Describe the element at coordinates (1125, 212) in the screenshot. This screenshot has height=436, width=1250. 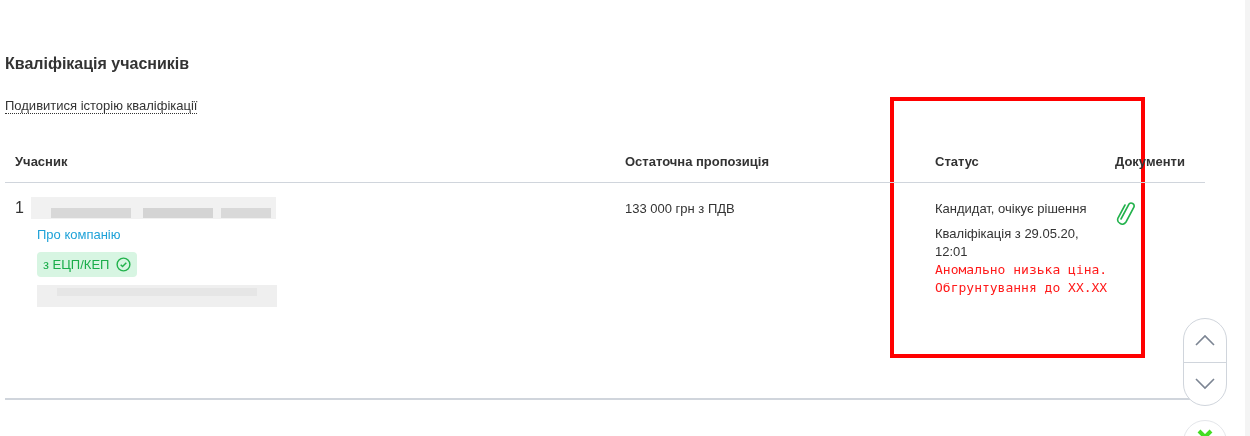
I see `paperclip-icon` at that location.